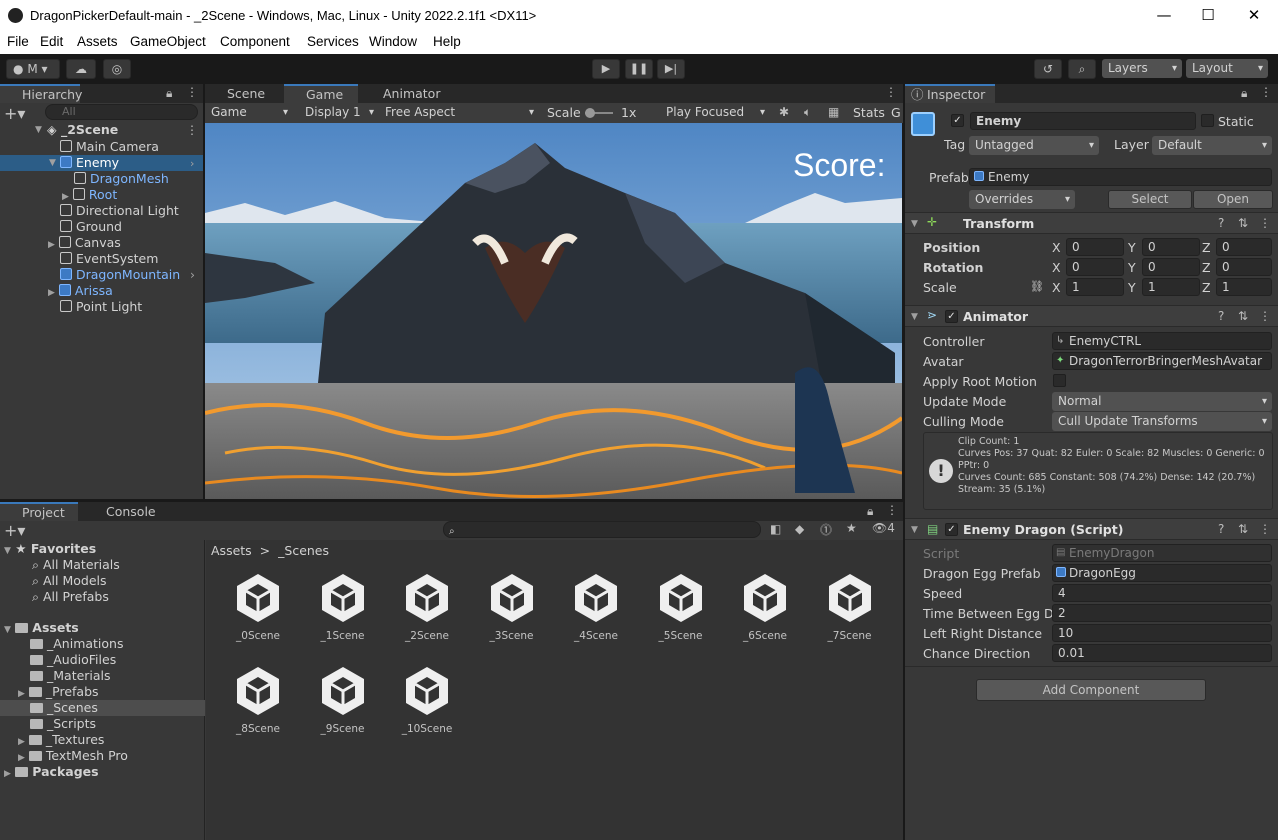 The width and height of the screenshot is (1278, 840). Describe the element at coordinates (950, 93) in the screenshot. I see `tab-inspector: ⓘ Inspector` at that location.